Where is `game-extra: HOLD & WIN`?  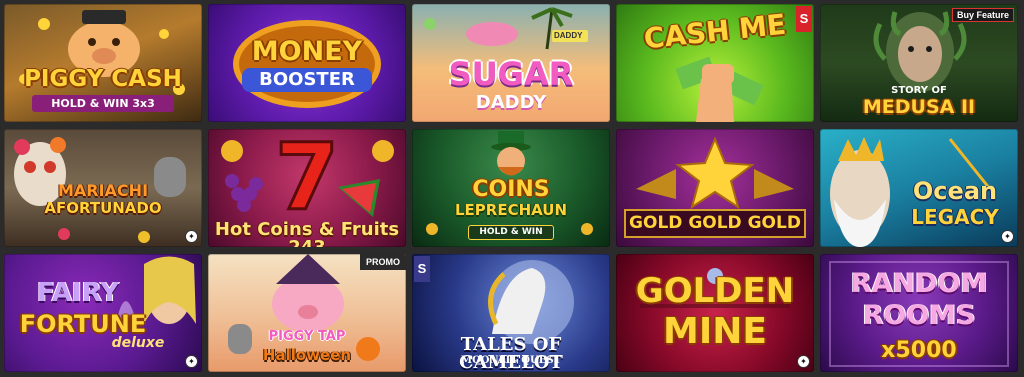 game-extra: HOLD & WIN is located at coordinates (511, 232).